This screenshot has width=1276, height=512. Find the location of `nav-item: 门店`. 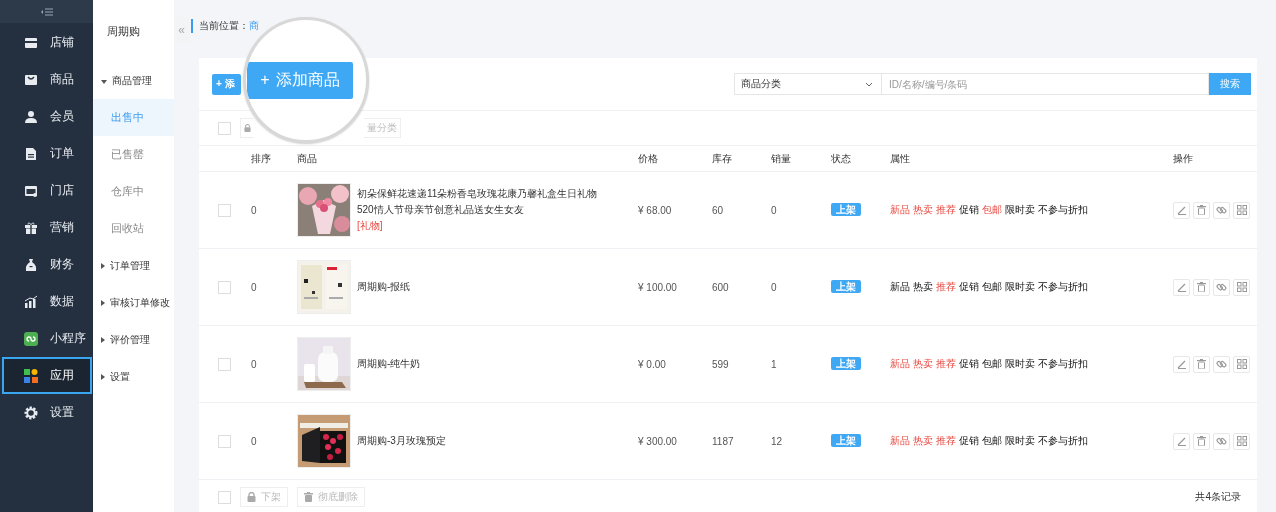

nav-item: 门店 is located at coordinates (46, 190).